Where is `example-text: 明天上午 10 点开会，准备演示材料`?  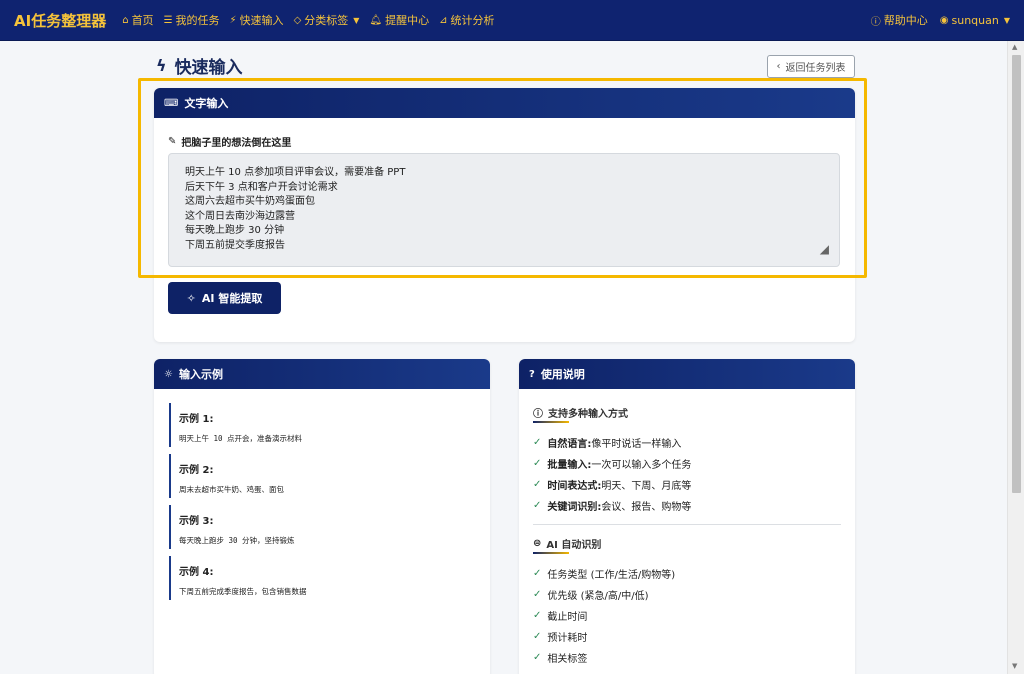 example-text: 明天上午 10 点开会，准备演示材料 is located at coordinates (241, 438).